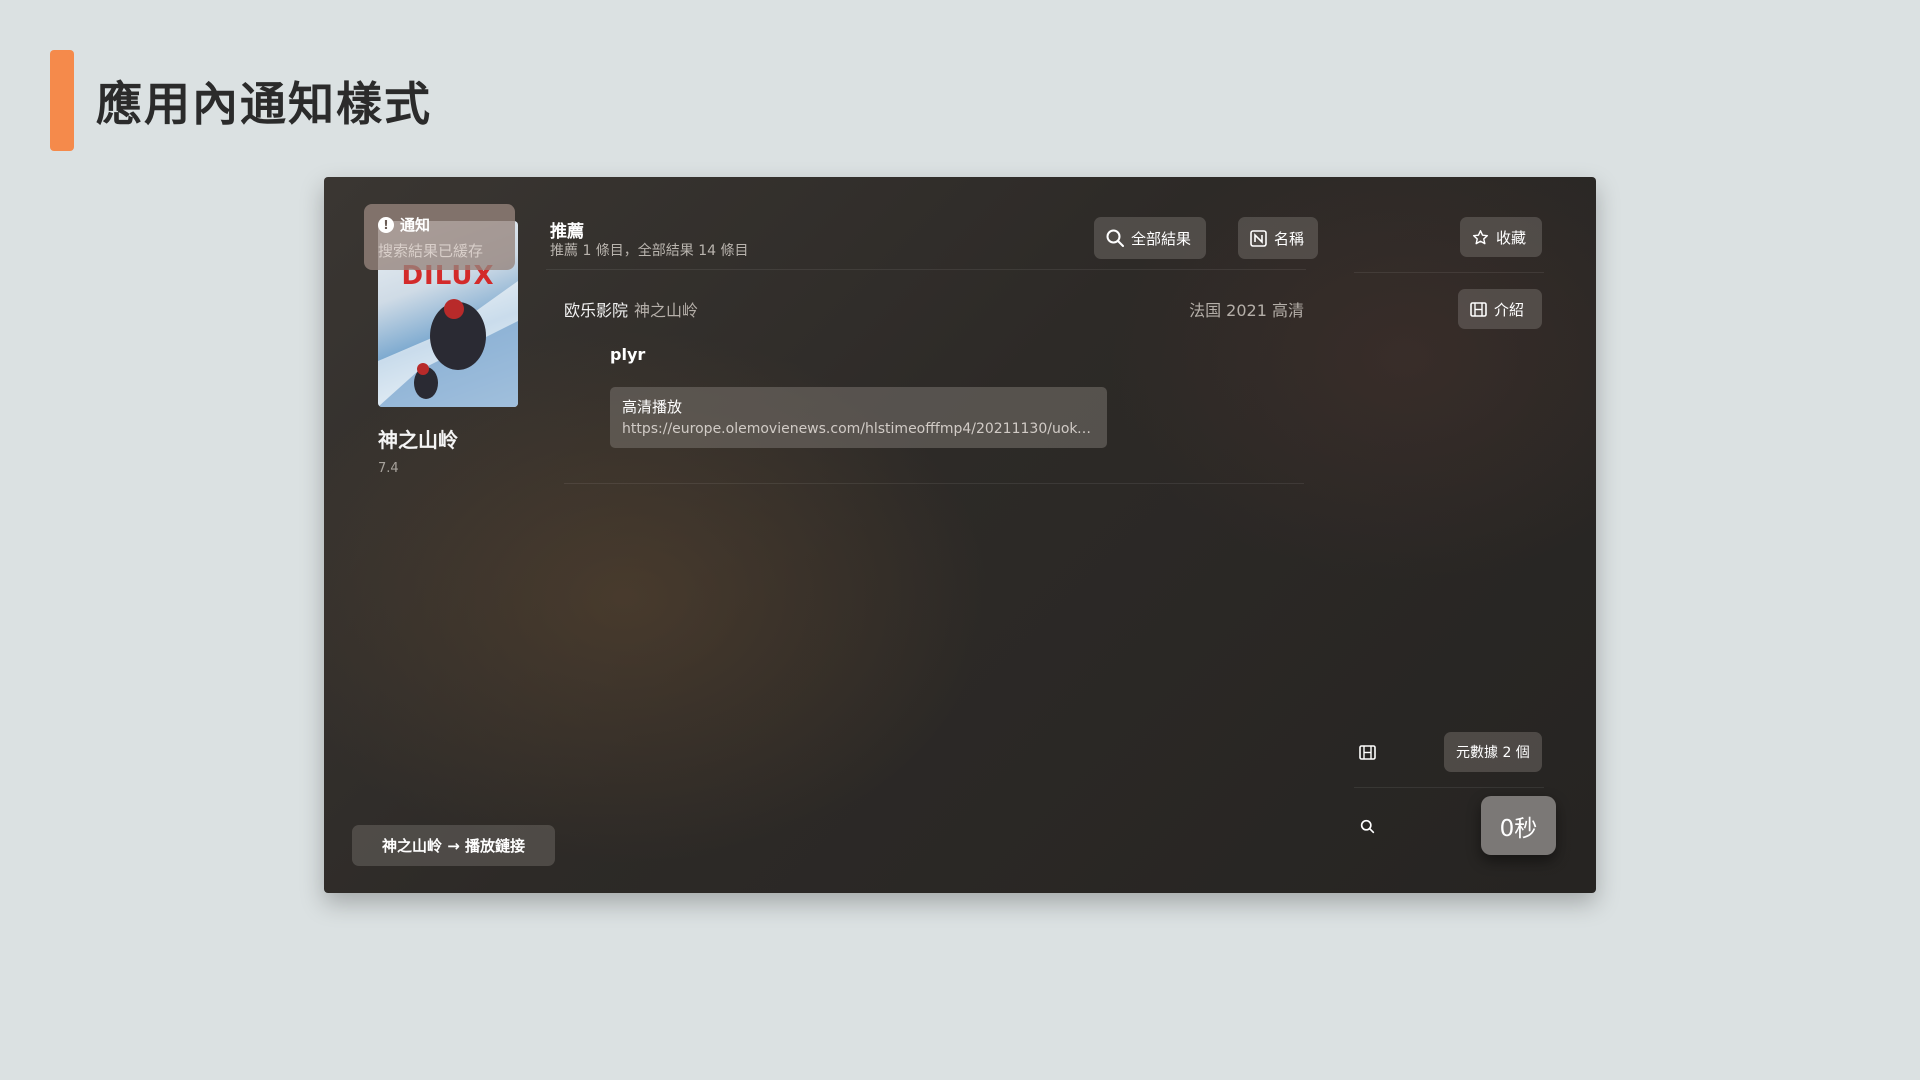 Image resolution: width=1920 pixels, height=1080 pixels. Describe the element at coordinates (567, 232) in the screenshot. I see `section-title: 推薦` at that location.